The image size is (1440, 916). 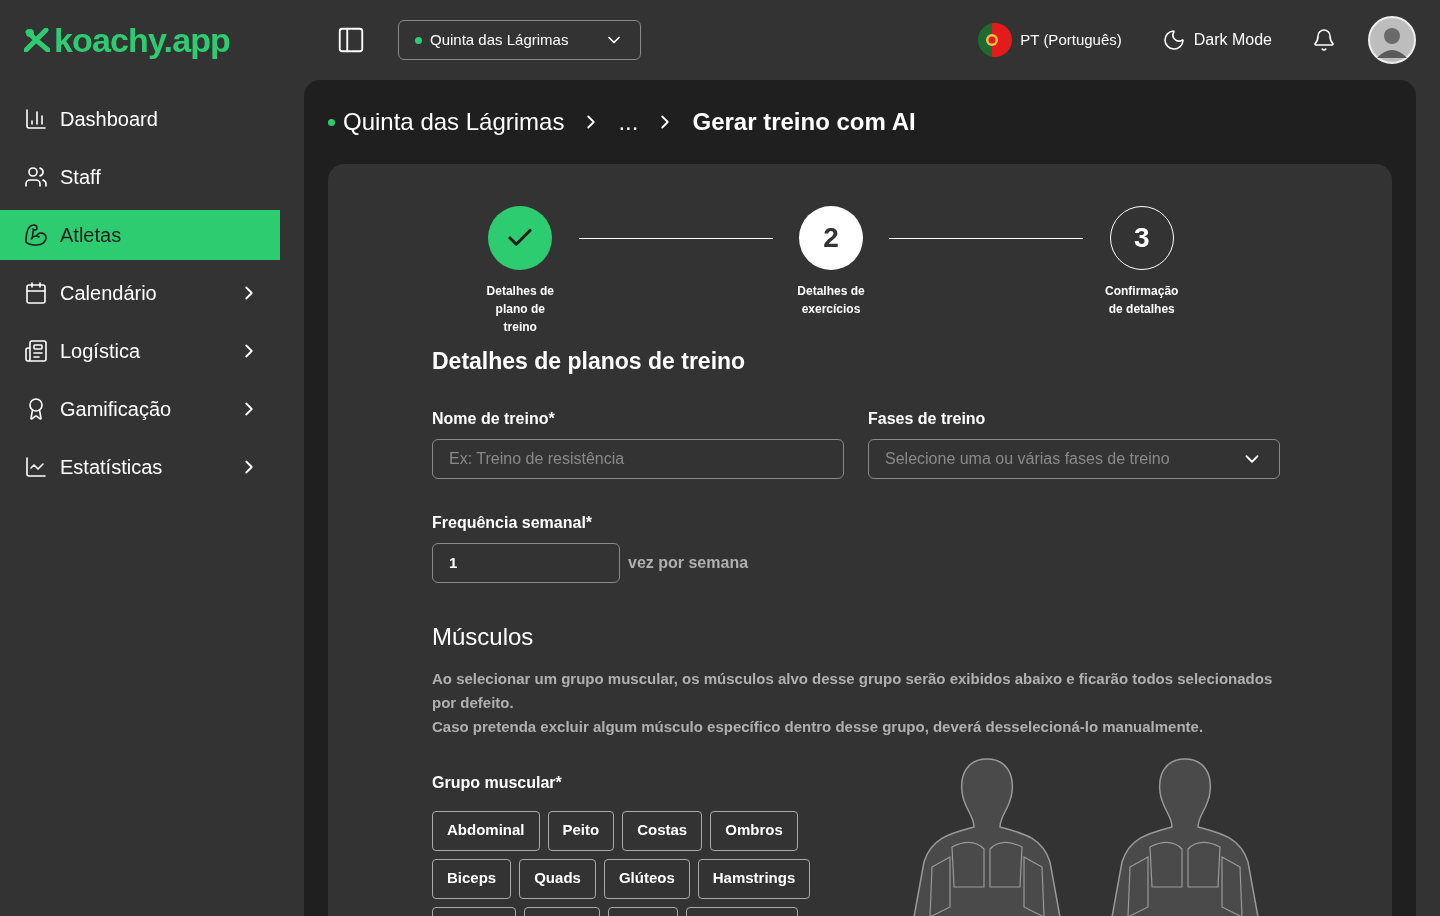 I want to click on logo-text: koachy.app, so click(x=142, y=40).